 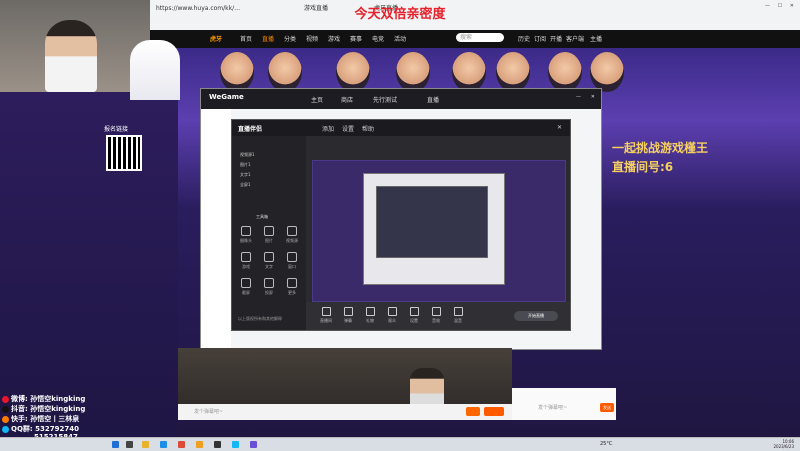 What do you see at coordinates (370, 315) in the screenshot?
I see `gift-button: 礼物` at bounding box center [370, 315].